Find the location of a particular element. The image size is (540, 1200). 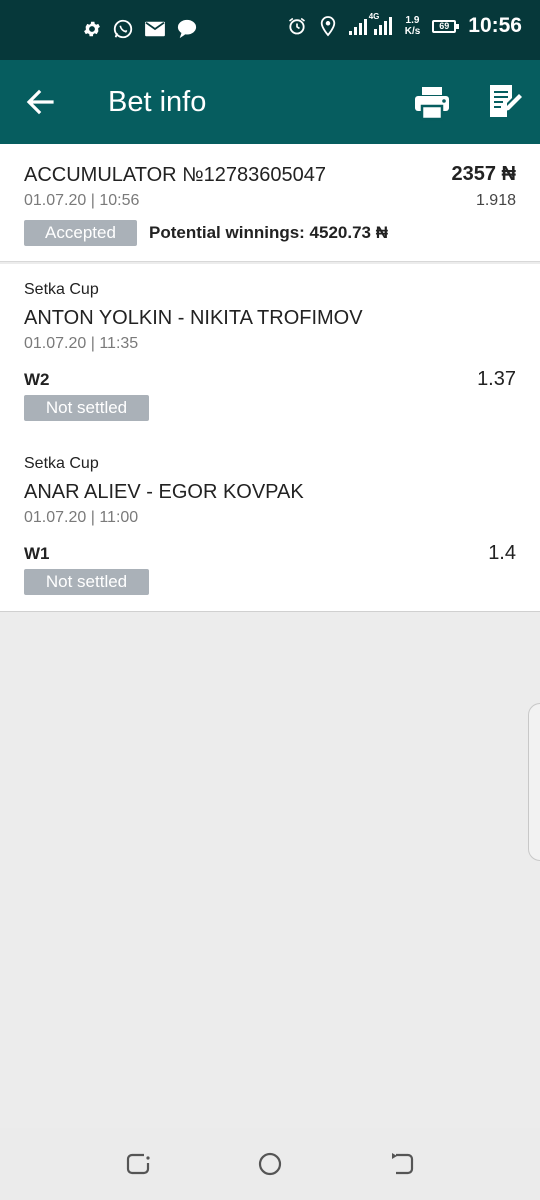

notification-icons is located at coordinates (140, 29).